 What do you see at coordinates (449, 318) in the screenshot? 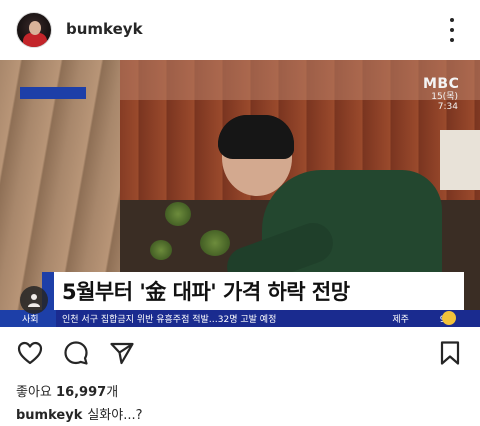
I see `sun-icon` at bounding box center [449, 318].